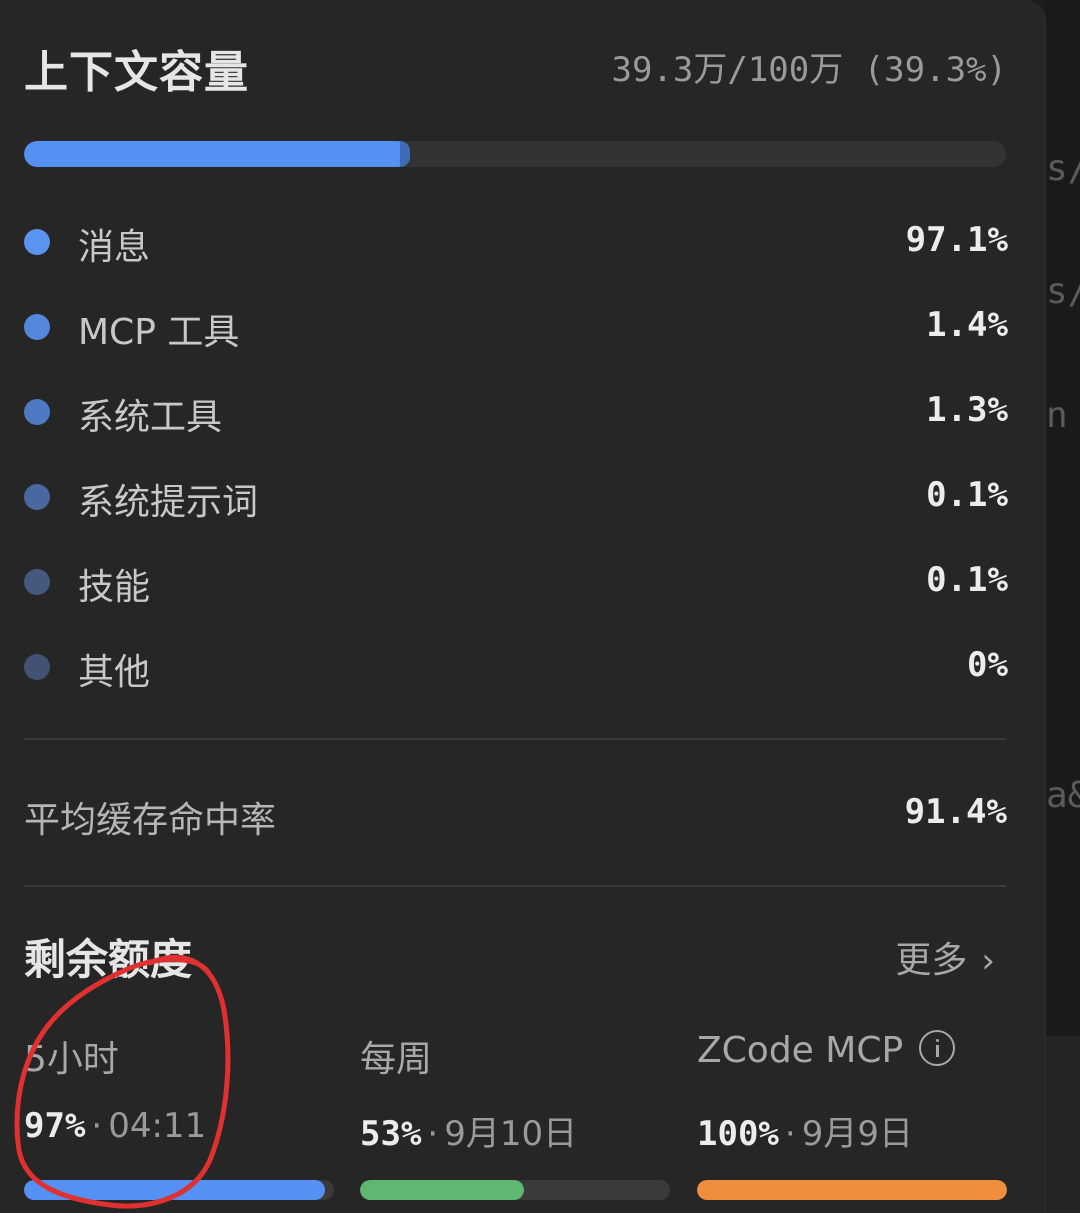 This screenshot has height=1213, width=1080. I want to click on breakdown-label: 其他, so click(114, 672).